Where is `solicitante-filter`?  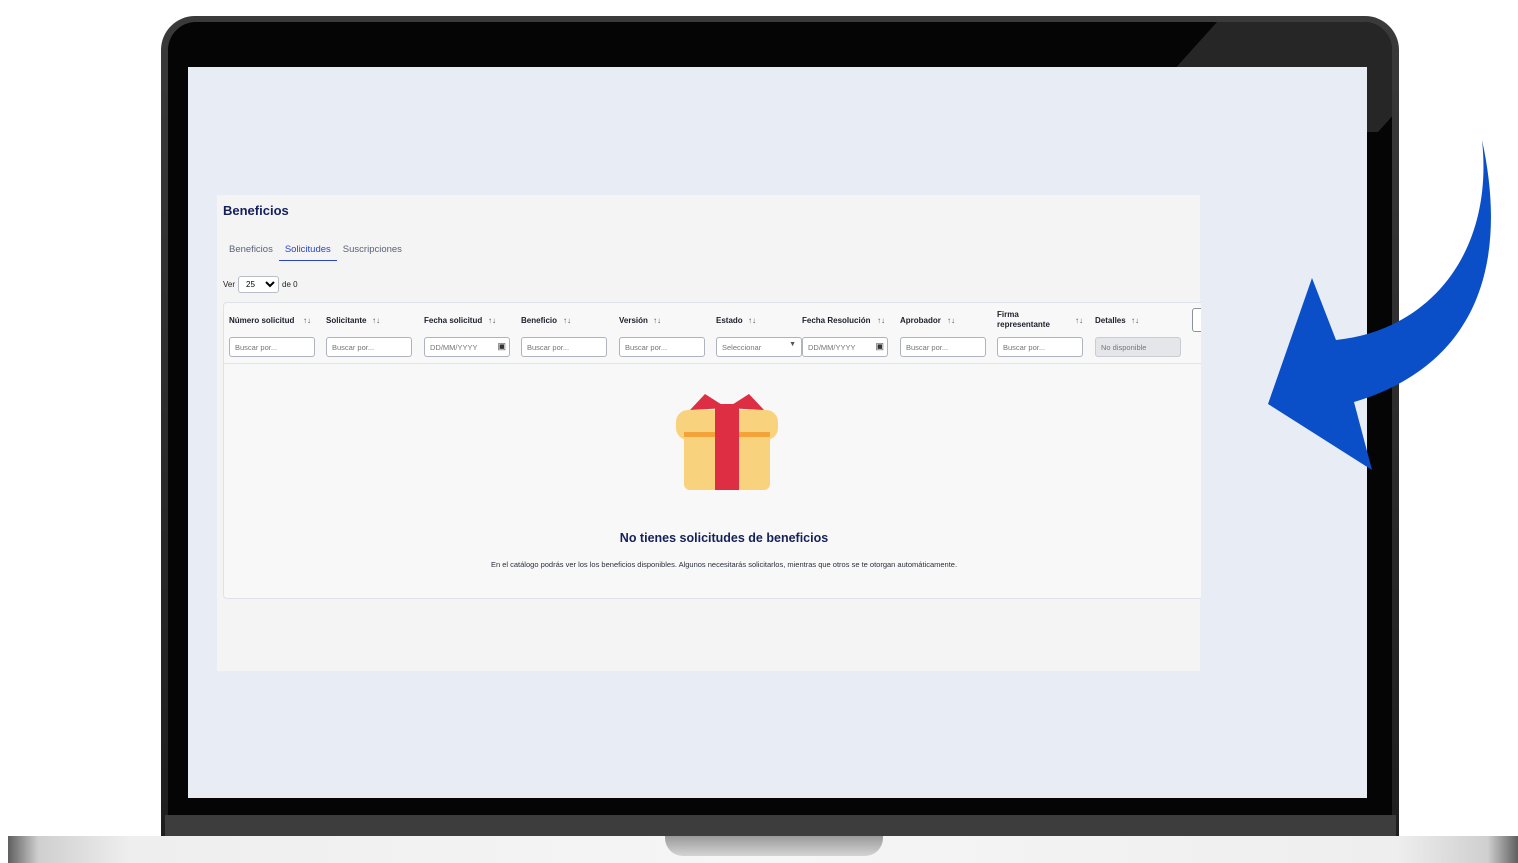 solicitante-filter is located at coordinates (369, 347).